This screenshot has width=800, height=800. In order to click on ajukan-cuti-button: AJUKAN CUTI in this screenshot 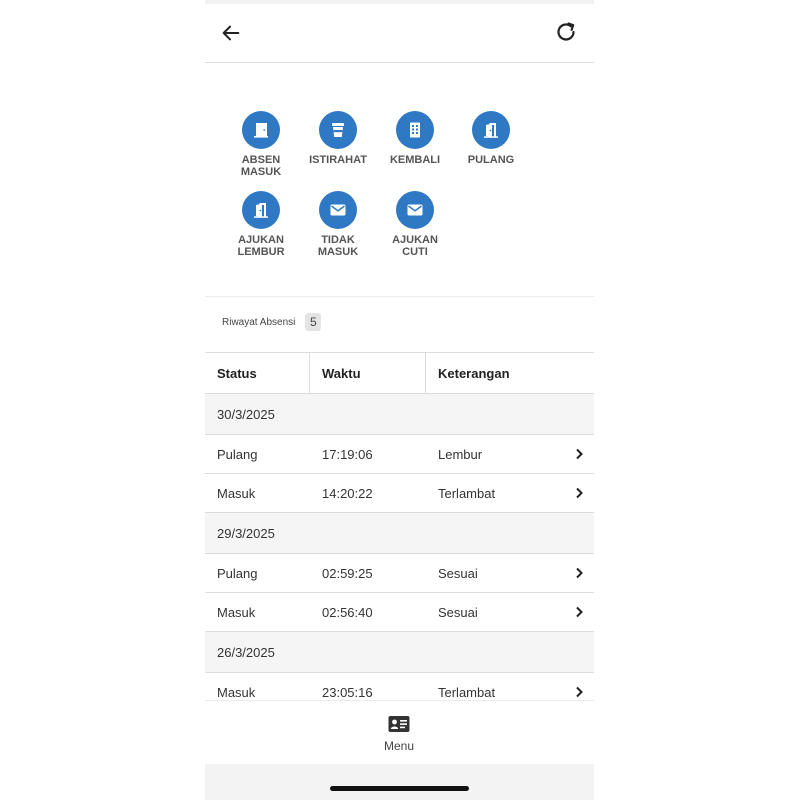, I will do `click(415, 224)`.